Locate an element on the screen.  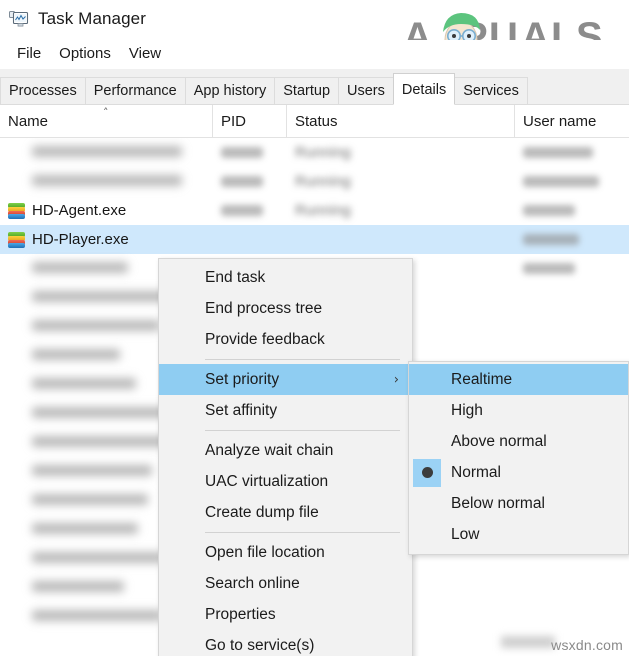
task-manager-icon is located at coordinates (19, 19).